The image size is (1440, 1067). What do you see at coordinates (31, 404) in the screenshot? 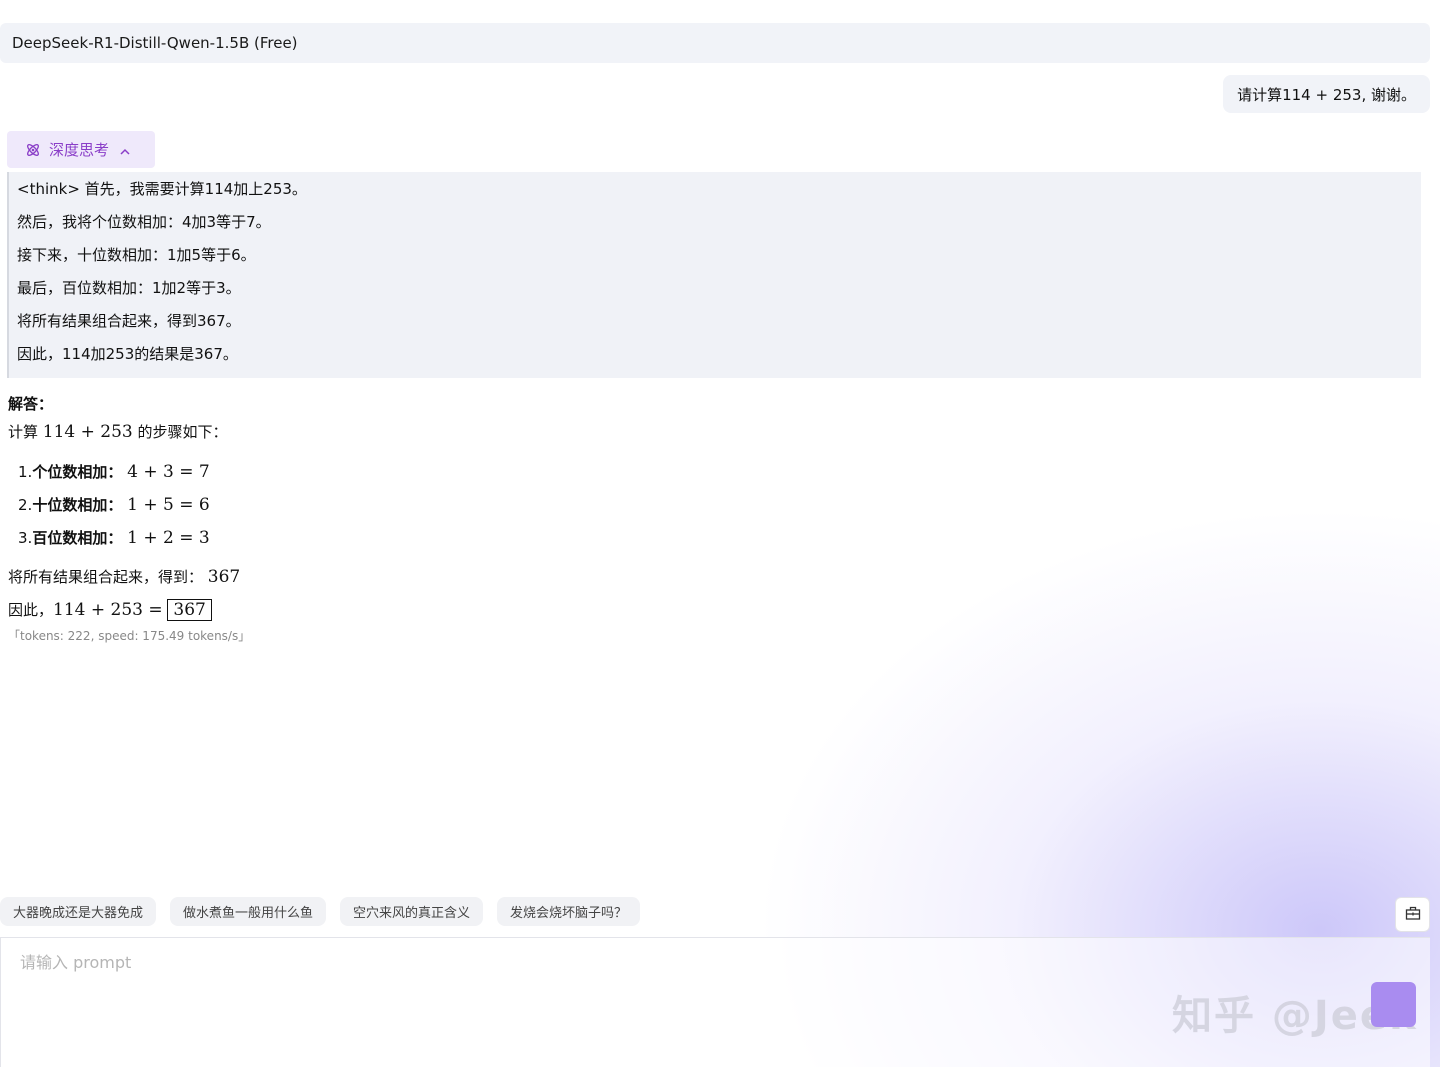
I see `answer-heading: 解答：` at bounding box center [31, 404].